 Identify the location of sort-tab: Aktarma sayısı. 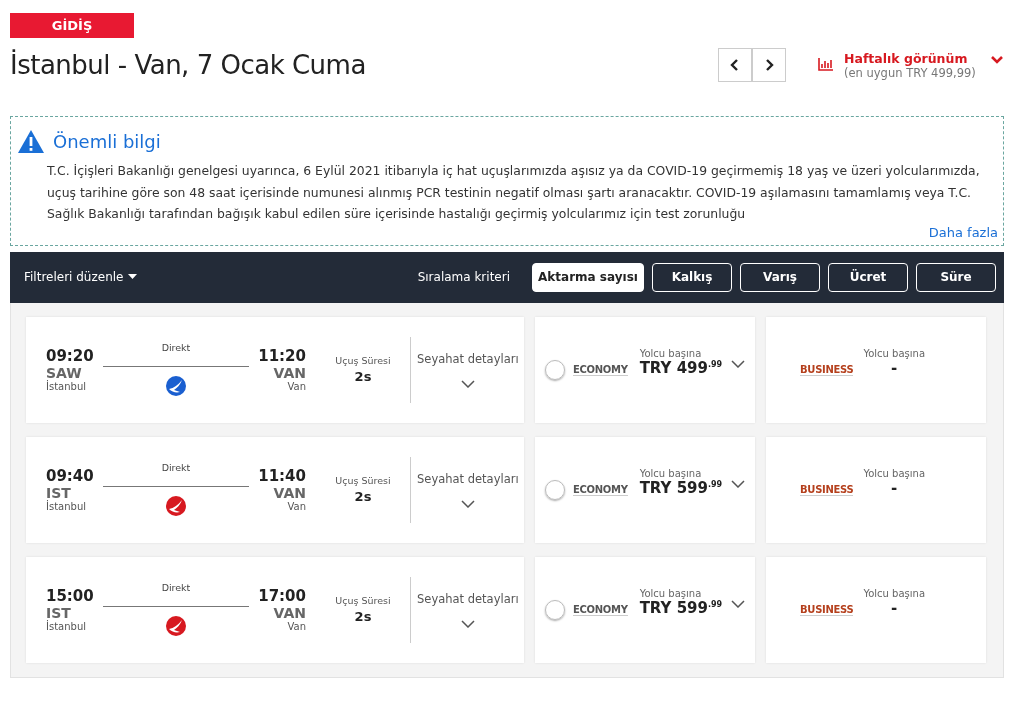
(588, 277).